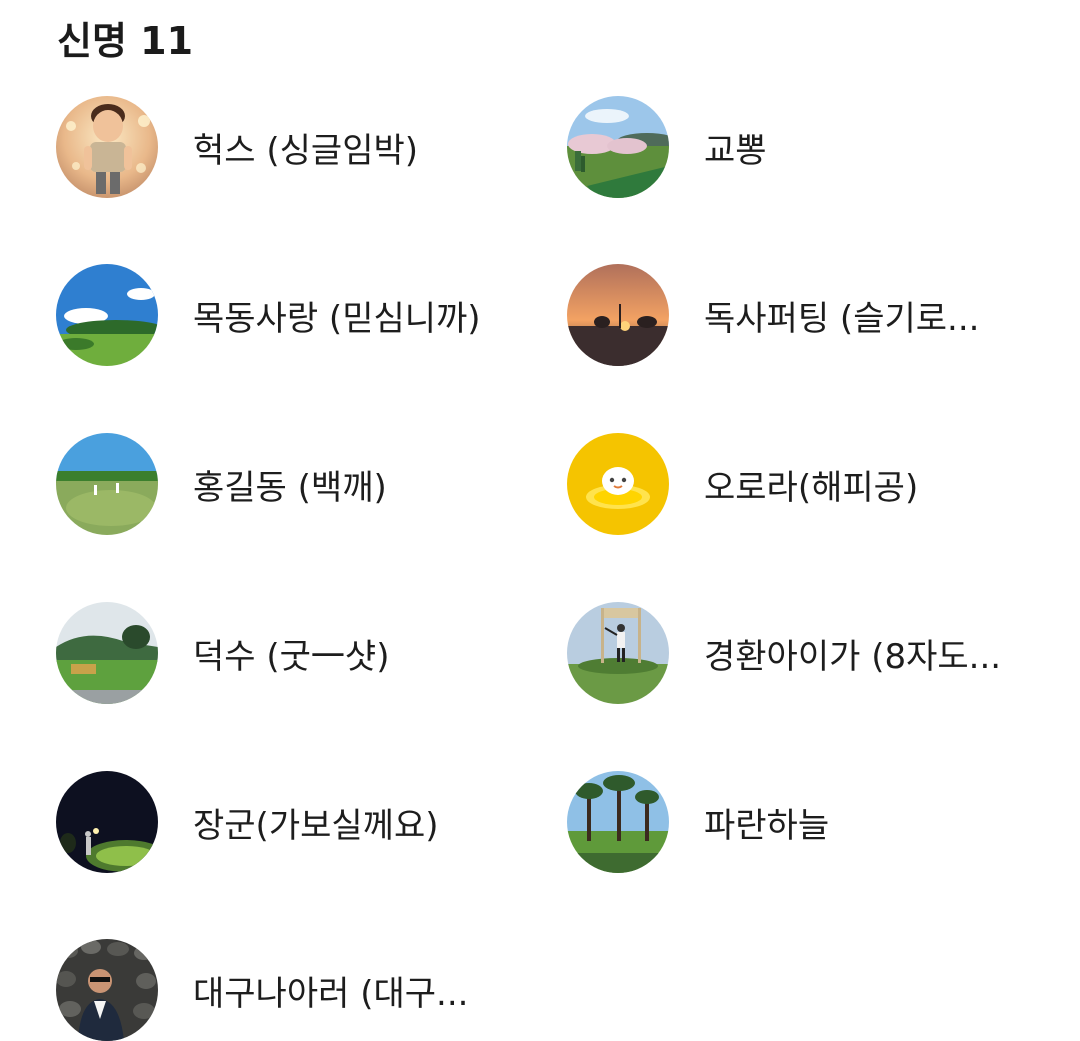 The width and height of the screenshot is (1080, 1041). Describe the element at coordinates (316, 825) in the screenshot. I see `member-name: 장군(가보실께요)` at that location.